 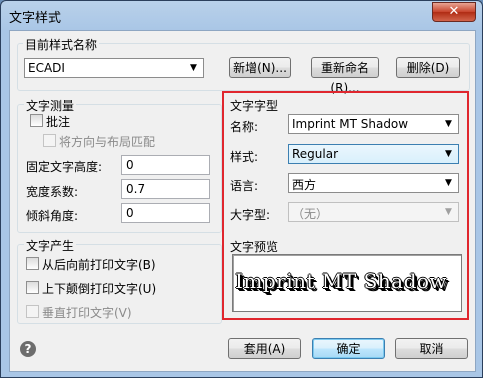 What do you see at coordinates (165, 213) in the screenshot?
I see `oblique-angle-input: 0` at bounding box center [165, 213].